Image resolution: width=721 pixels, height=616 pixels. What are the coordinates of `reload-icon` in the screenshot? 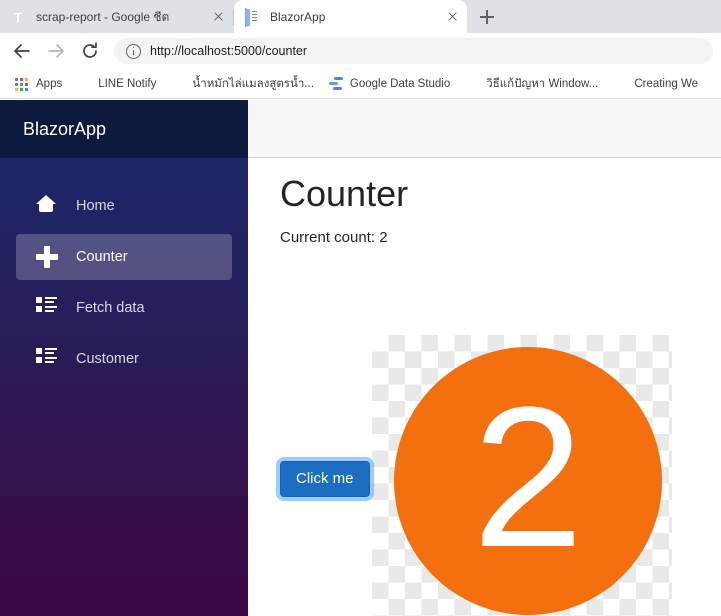 It's located at (90, 50).